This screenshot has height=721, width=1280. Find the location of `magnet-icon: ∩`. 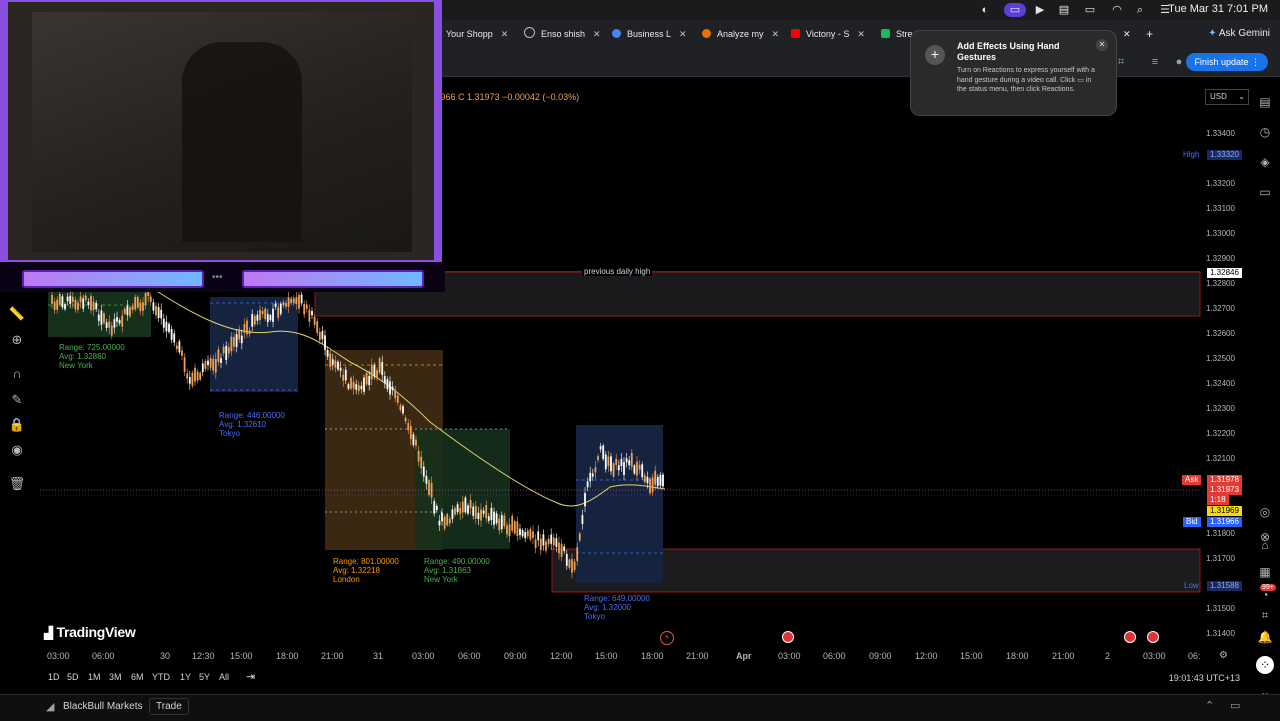

magnet-icon: ∩ is located at coordinates (17, 374).